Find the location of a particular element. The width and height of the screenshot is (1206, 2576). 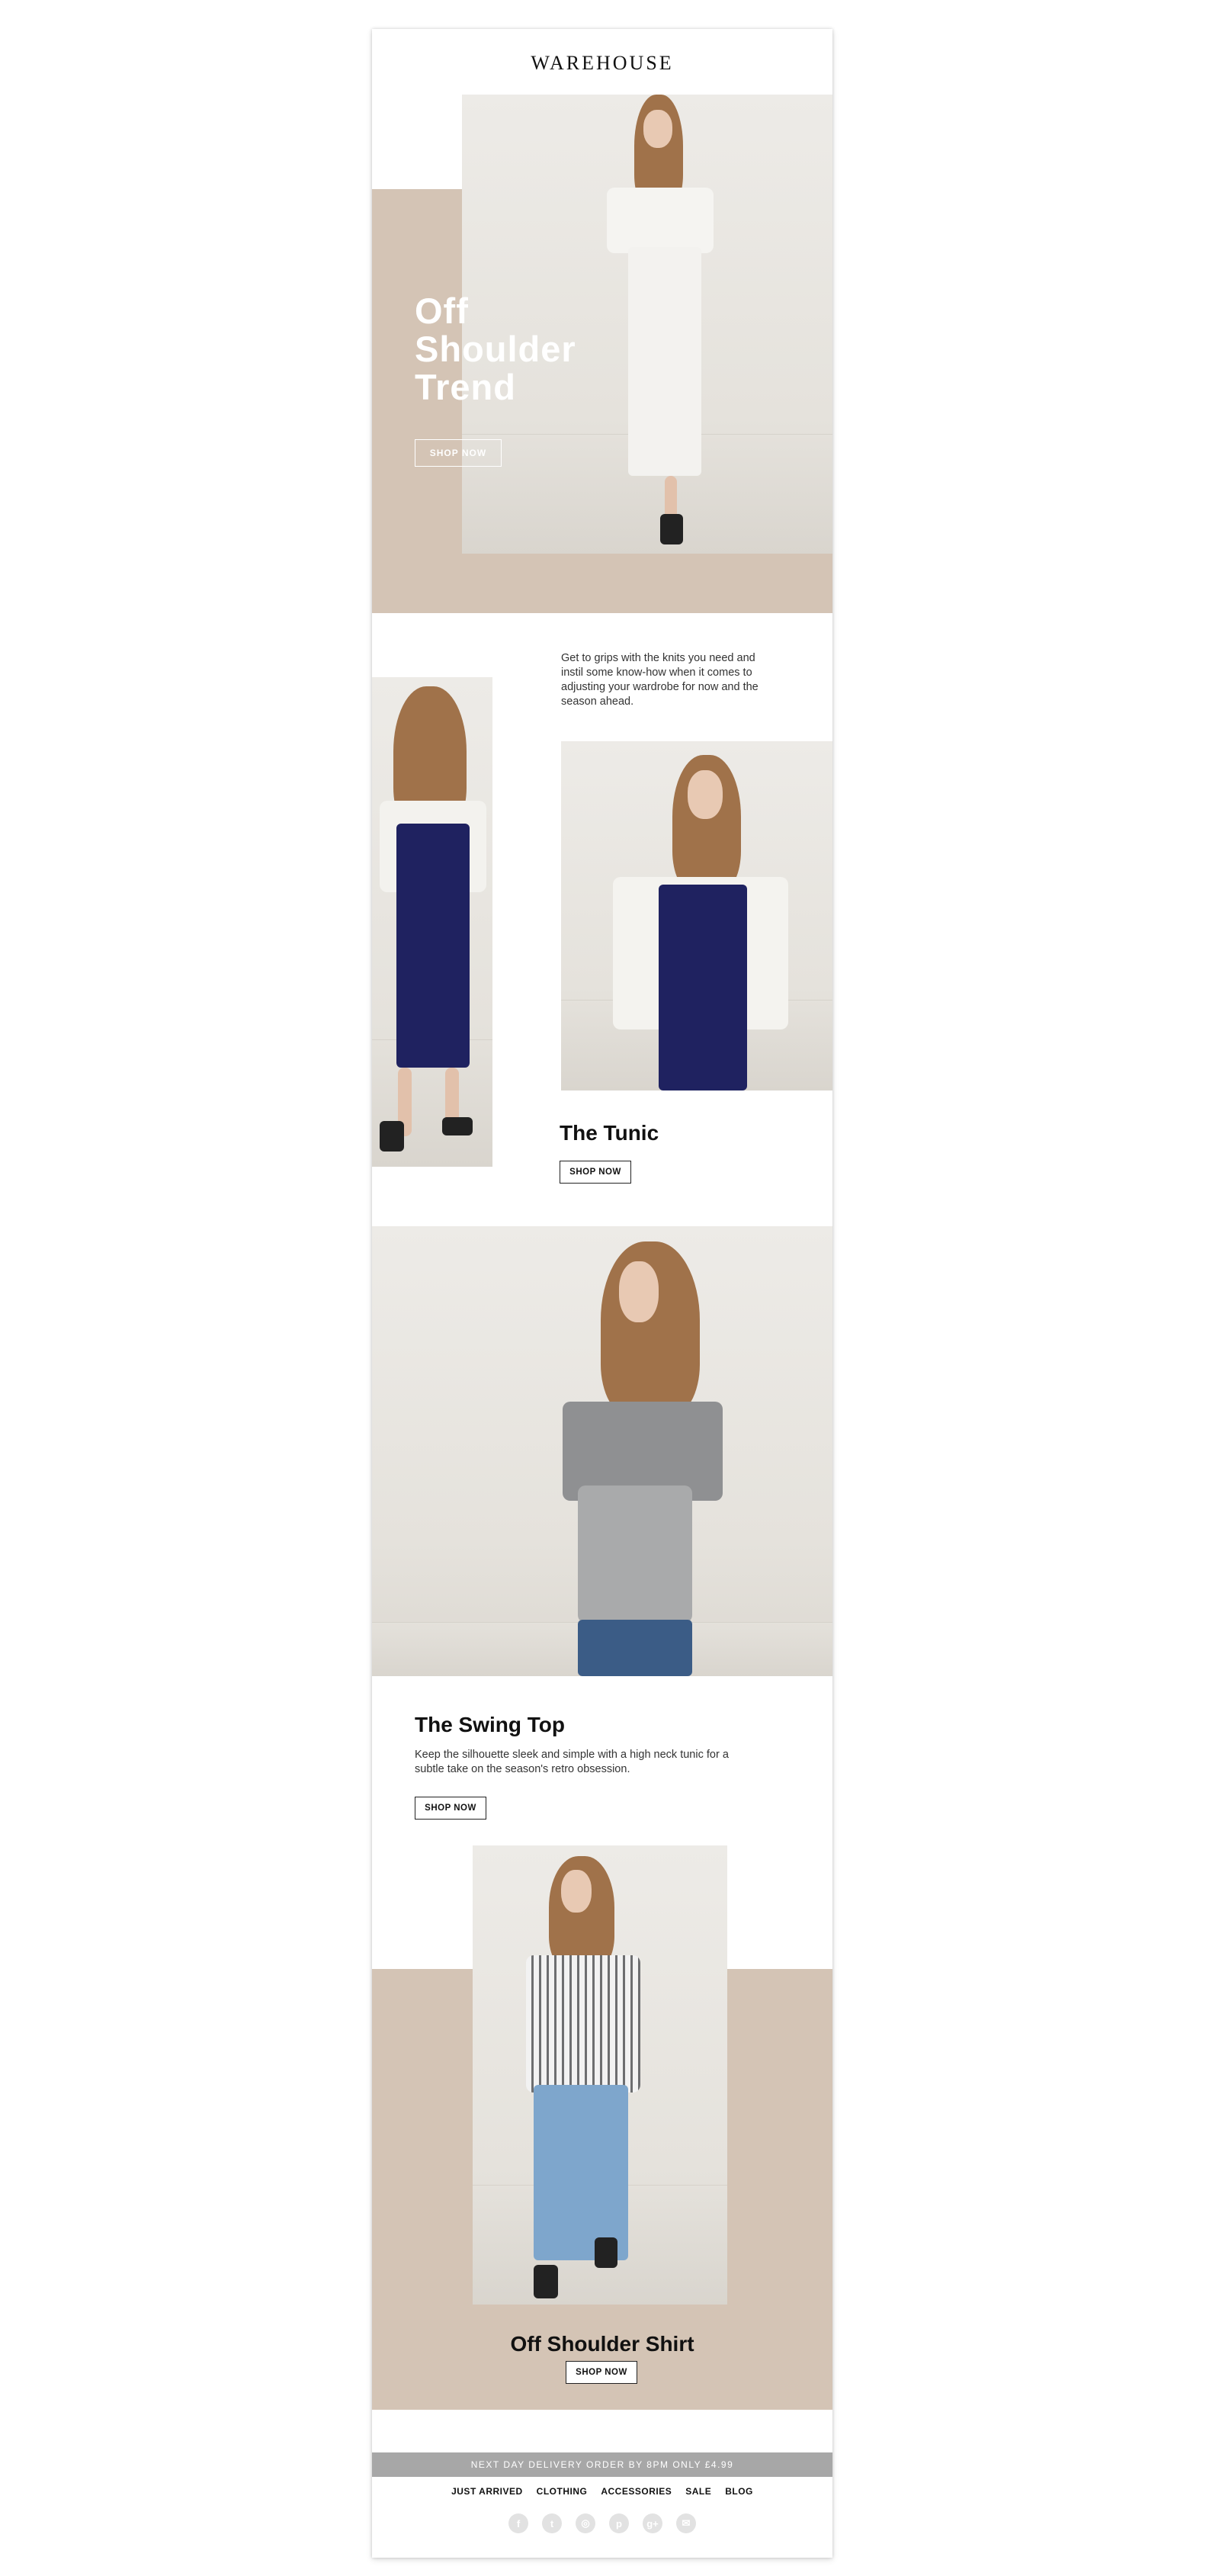

brand-logo: WAREHOUSE is located at coordinates (602, 63).